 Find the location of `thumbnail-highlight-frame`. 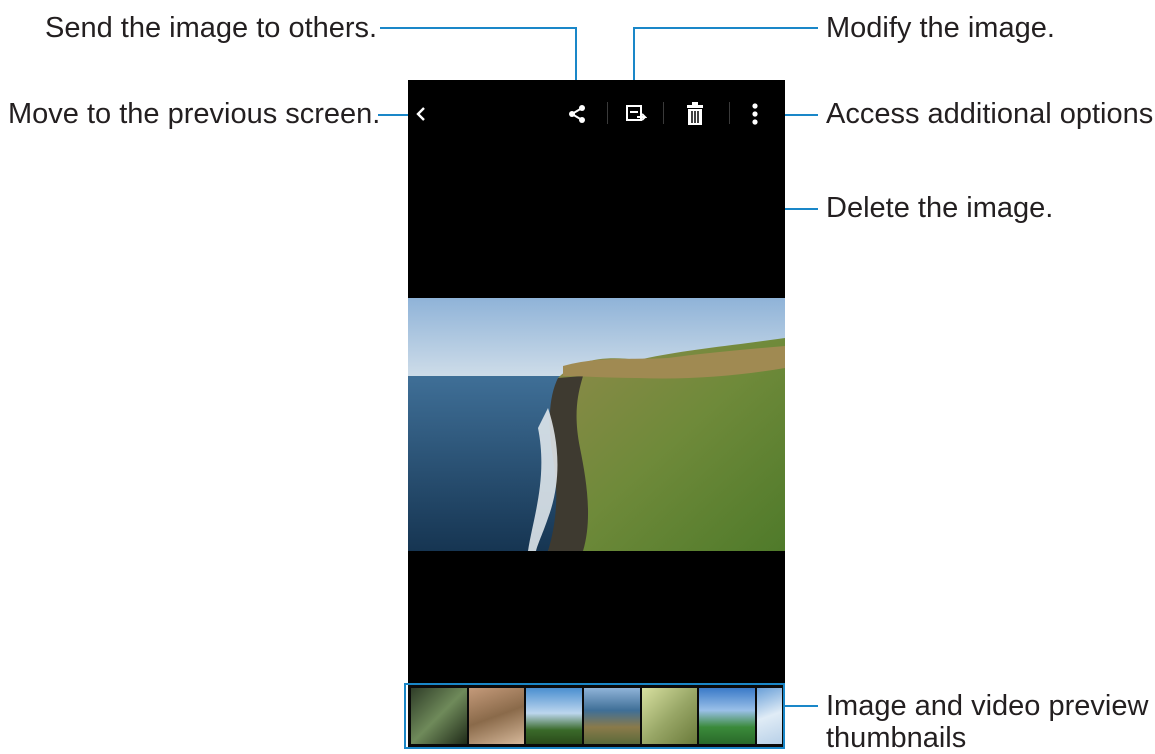

thumbnail-highlight-frame is located at coordinates (594, 716).